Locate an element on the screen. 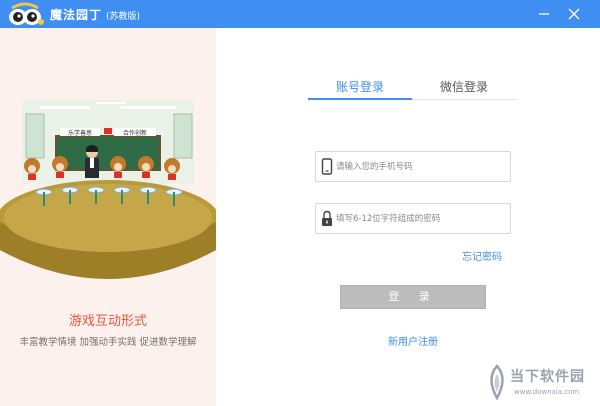 Image resolution: width=600 pixels, height=406 pixels. blackboard-tag-left: 乐学善思 is located at coordinates (80, 133).